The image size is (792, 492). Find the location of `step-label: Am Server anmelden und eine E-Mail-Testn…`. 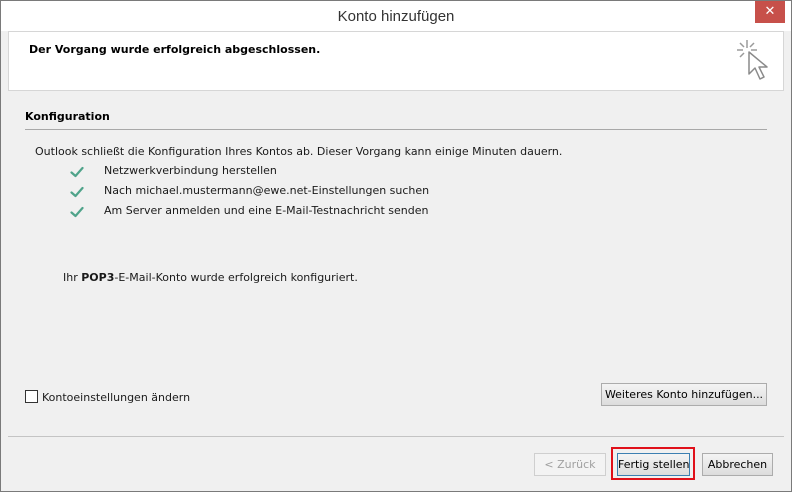

step-label: Am Server anmelden und eine E-Mail-Testn… is located at coordinates (266, 210).